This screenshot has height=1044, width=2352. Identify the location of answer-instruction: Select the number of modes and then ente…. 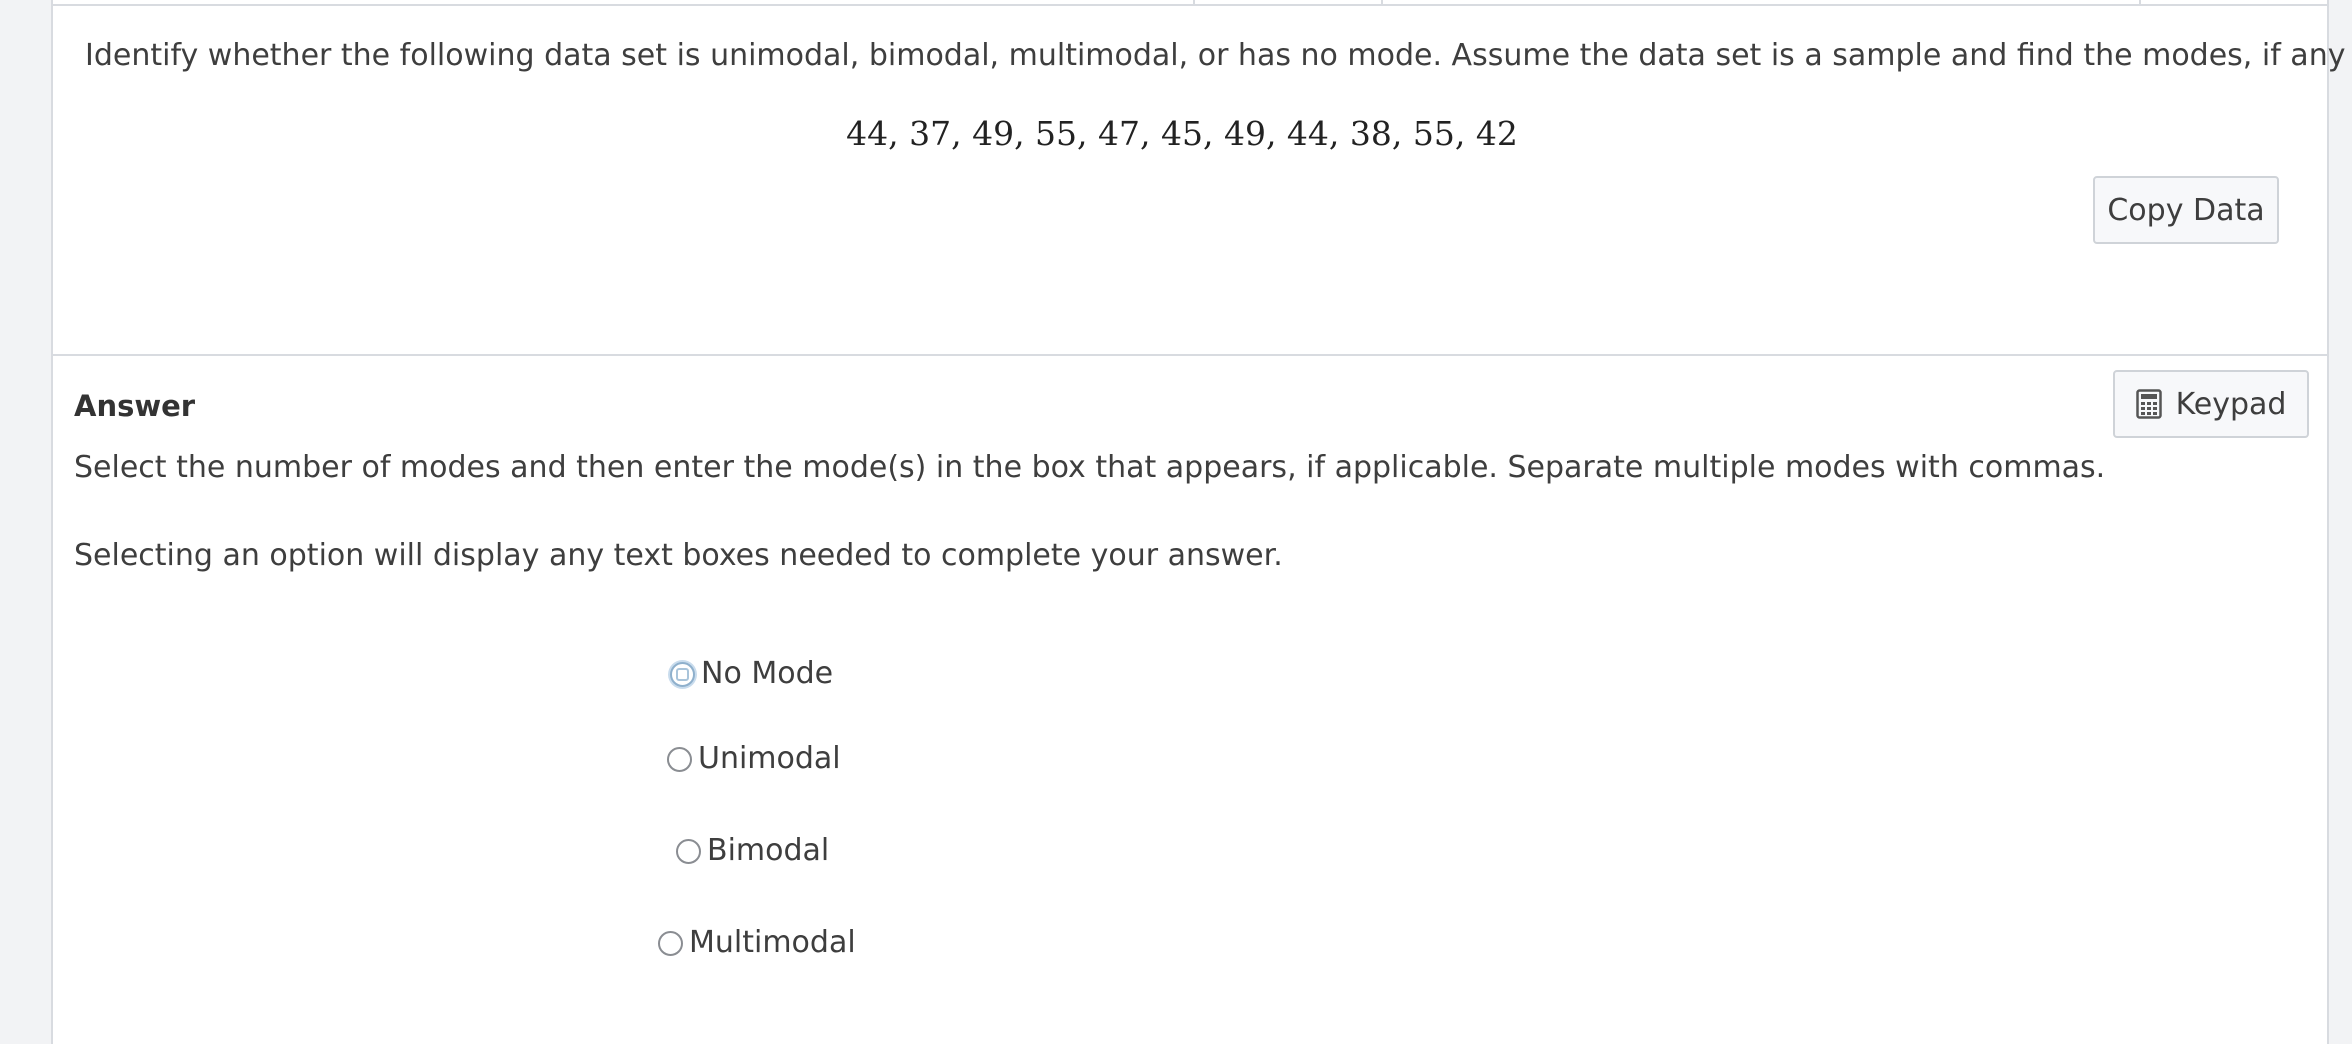
(1090, 467).